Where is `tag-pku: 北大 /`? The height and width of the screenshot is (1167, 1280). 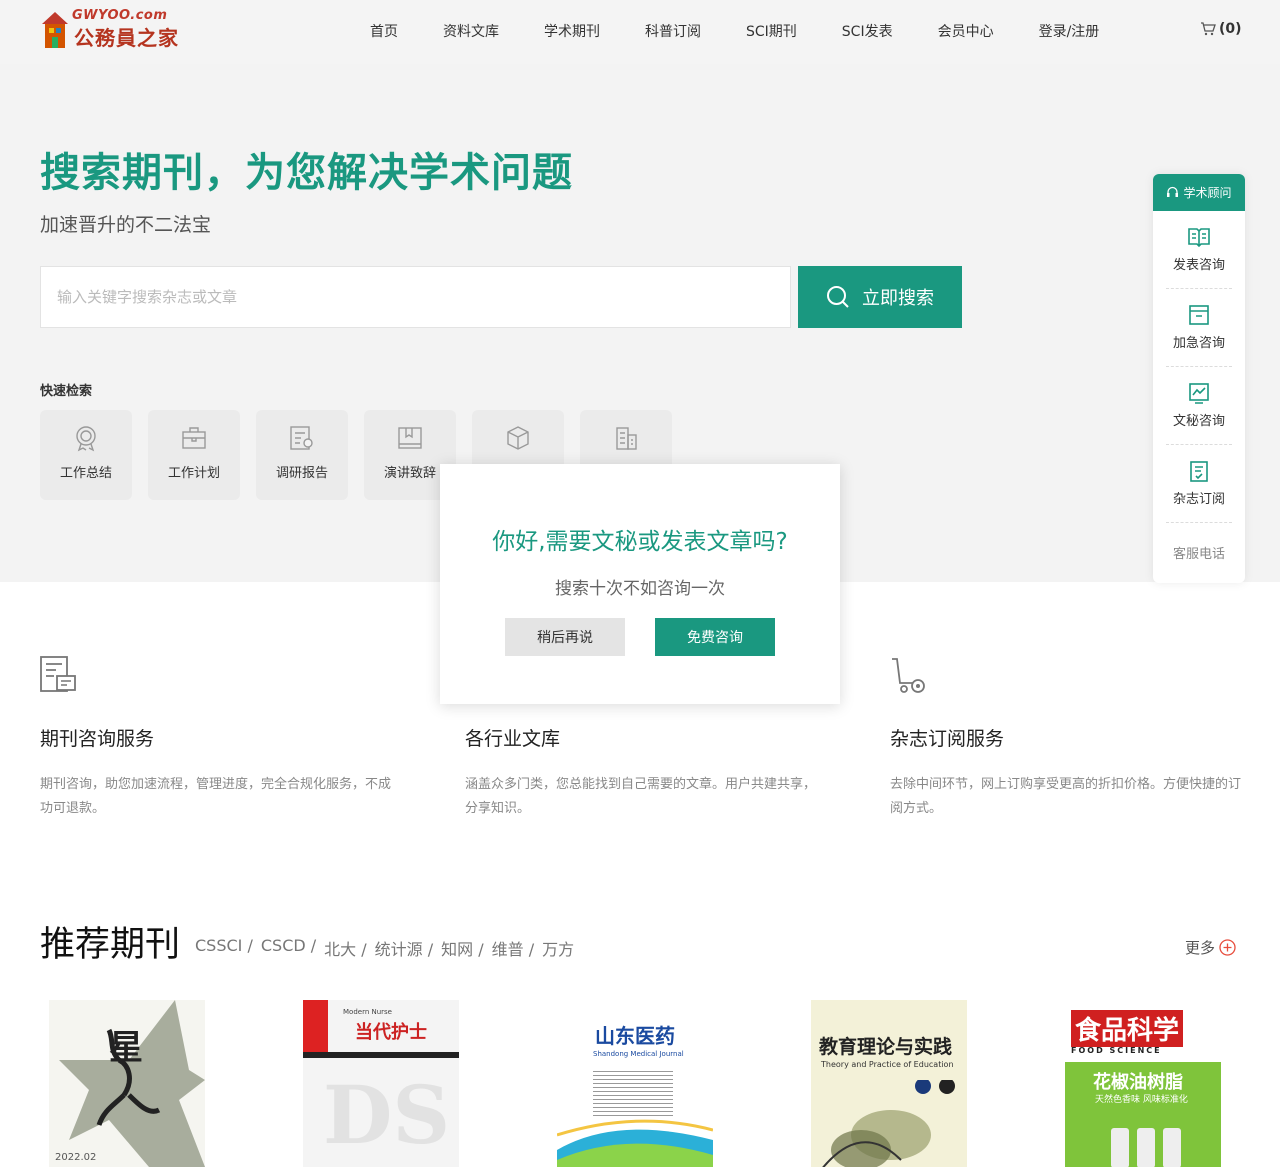 tag-pku: 北大 / is located at coordinates (345, 948).